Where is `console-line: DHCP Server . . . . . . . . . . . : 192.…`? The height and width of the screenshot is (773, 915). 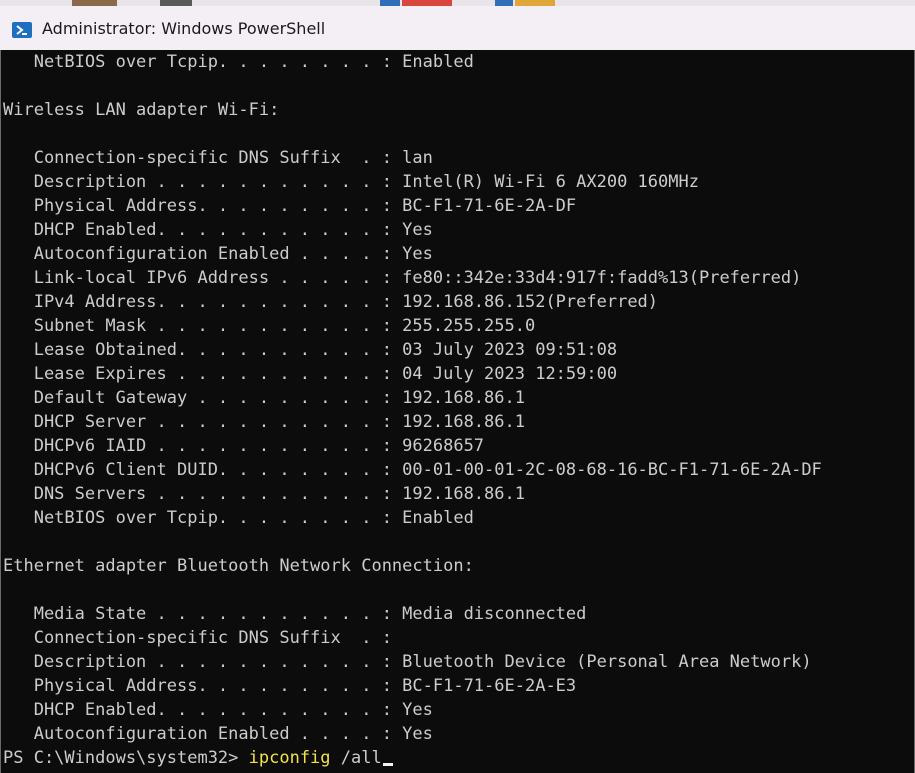
console-line: DHCP Server . . . . . . . . . . . : 192.… is located at coordinates (264, 422).